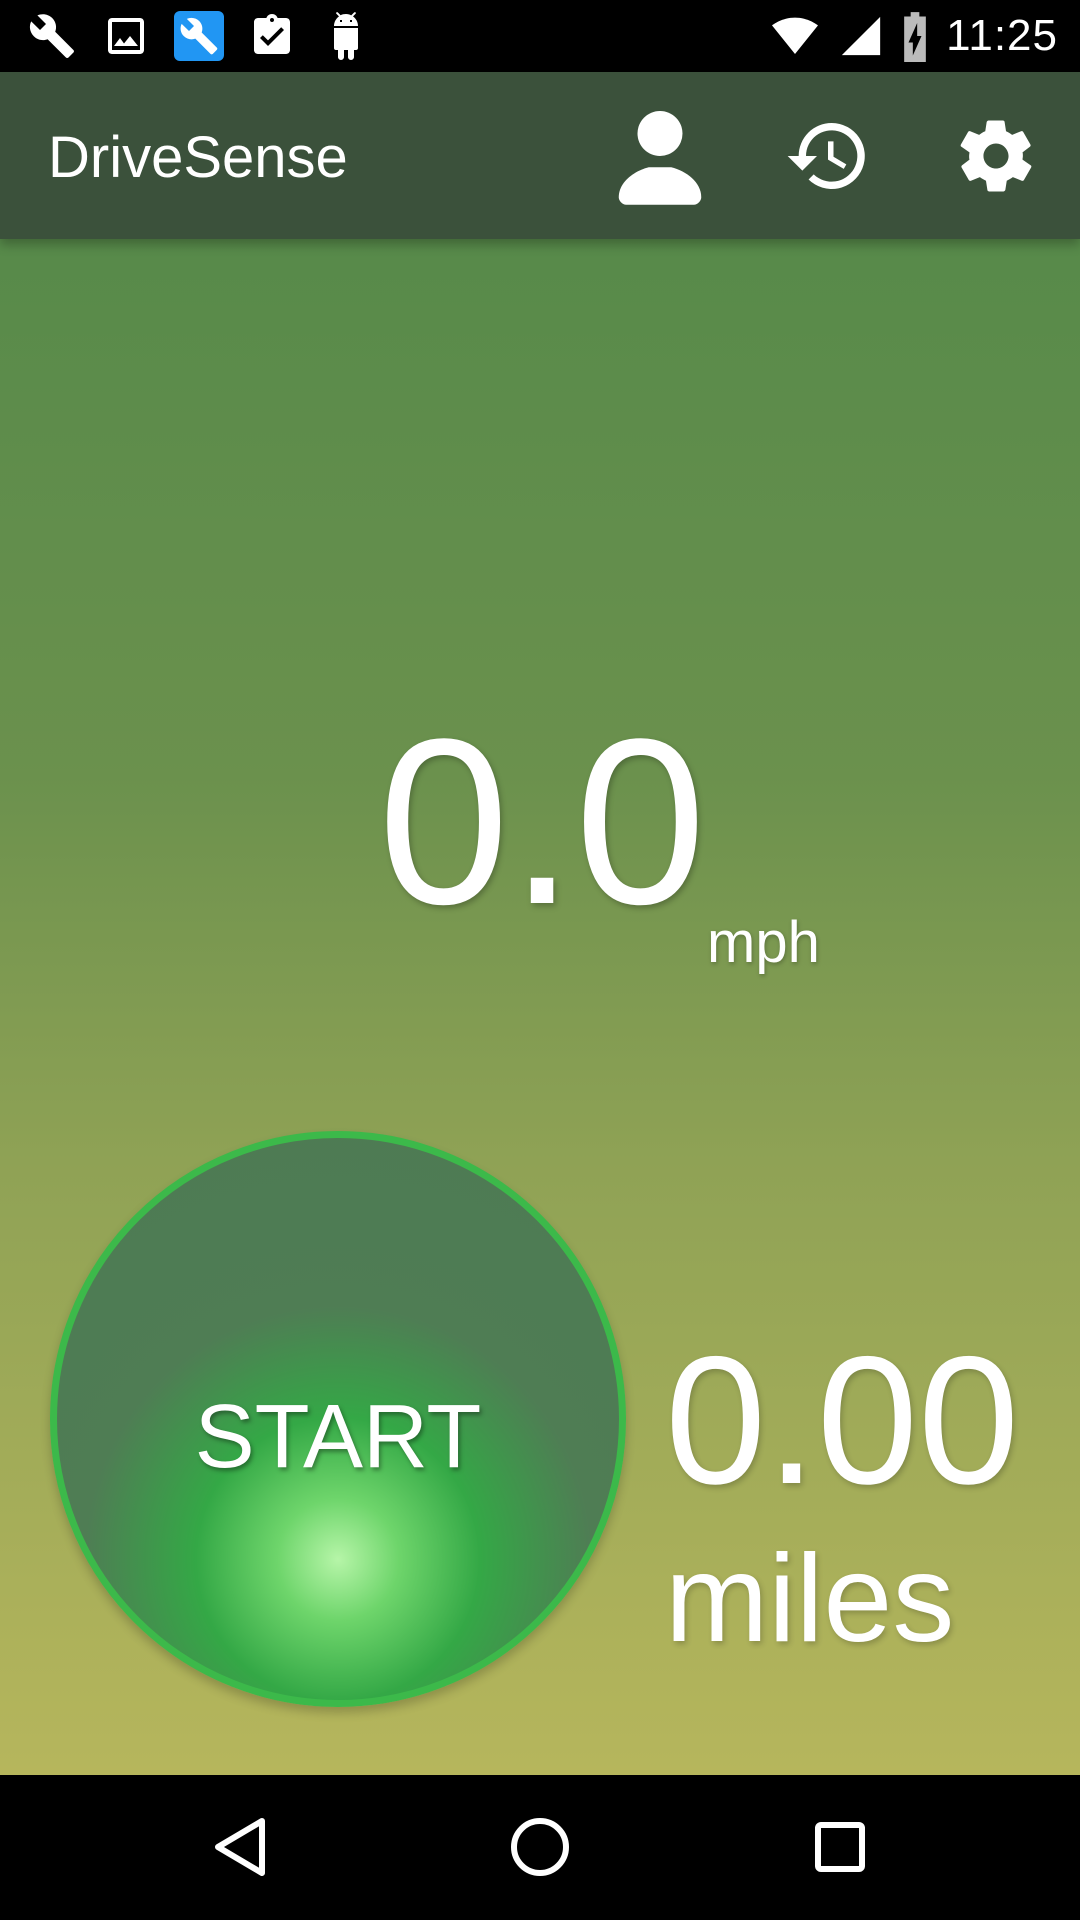  I want to click on profile-button, so click(660, 156).